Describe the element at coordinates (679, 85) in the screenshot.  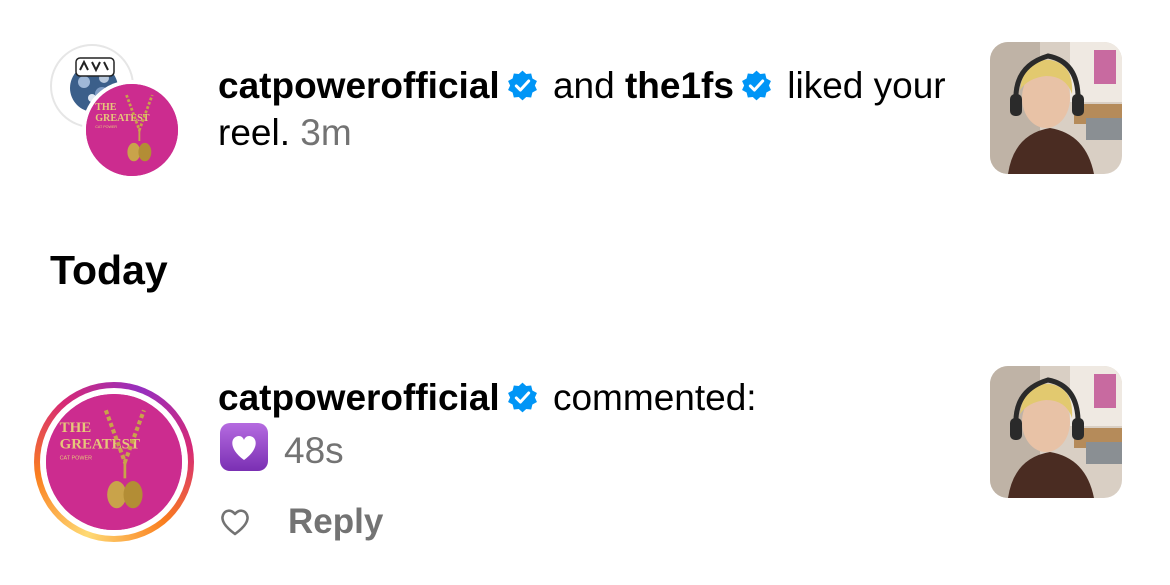
I see `username: the1fs` at that location.